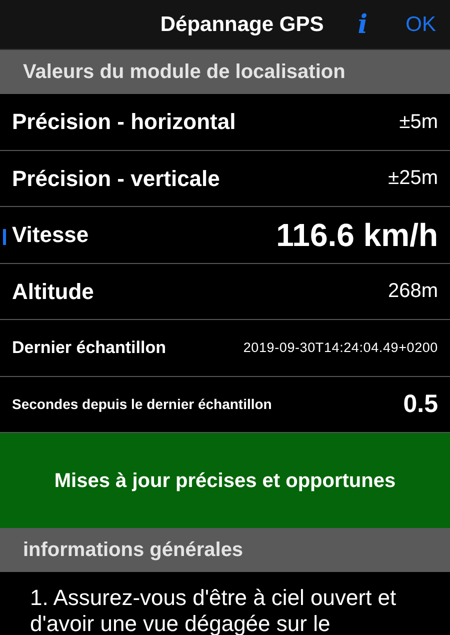  What do you see at coordinates (413, 179) in the screenshot?
I see `row-value: ±25m` at bounding box center [413, 179].